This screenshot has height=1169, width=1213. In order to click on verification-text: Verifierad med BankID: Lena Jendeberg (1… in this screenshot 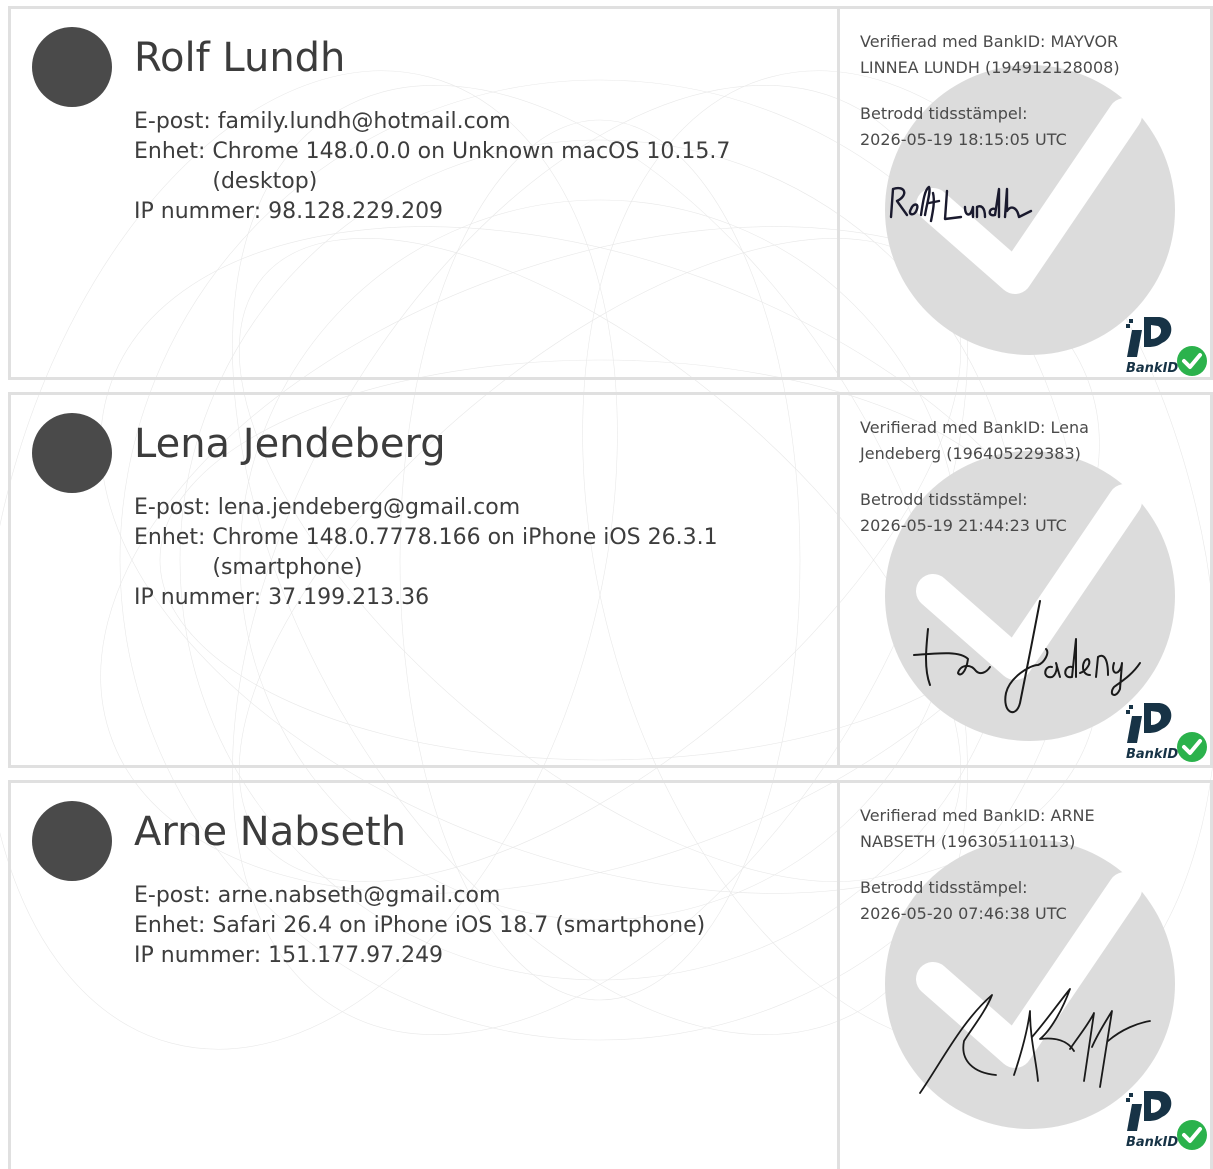, I will do `click(1010, 477)`.